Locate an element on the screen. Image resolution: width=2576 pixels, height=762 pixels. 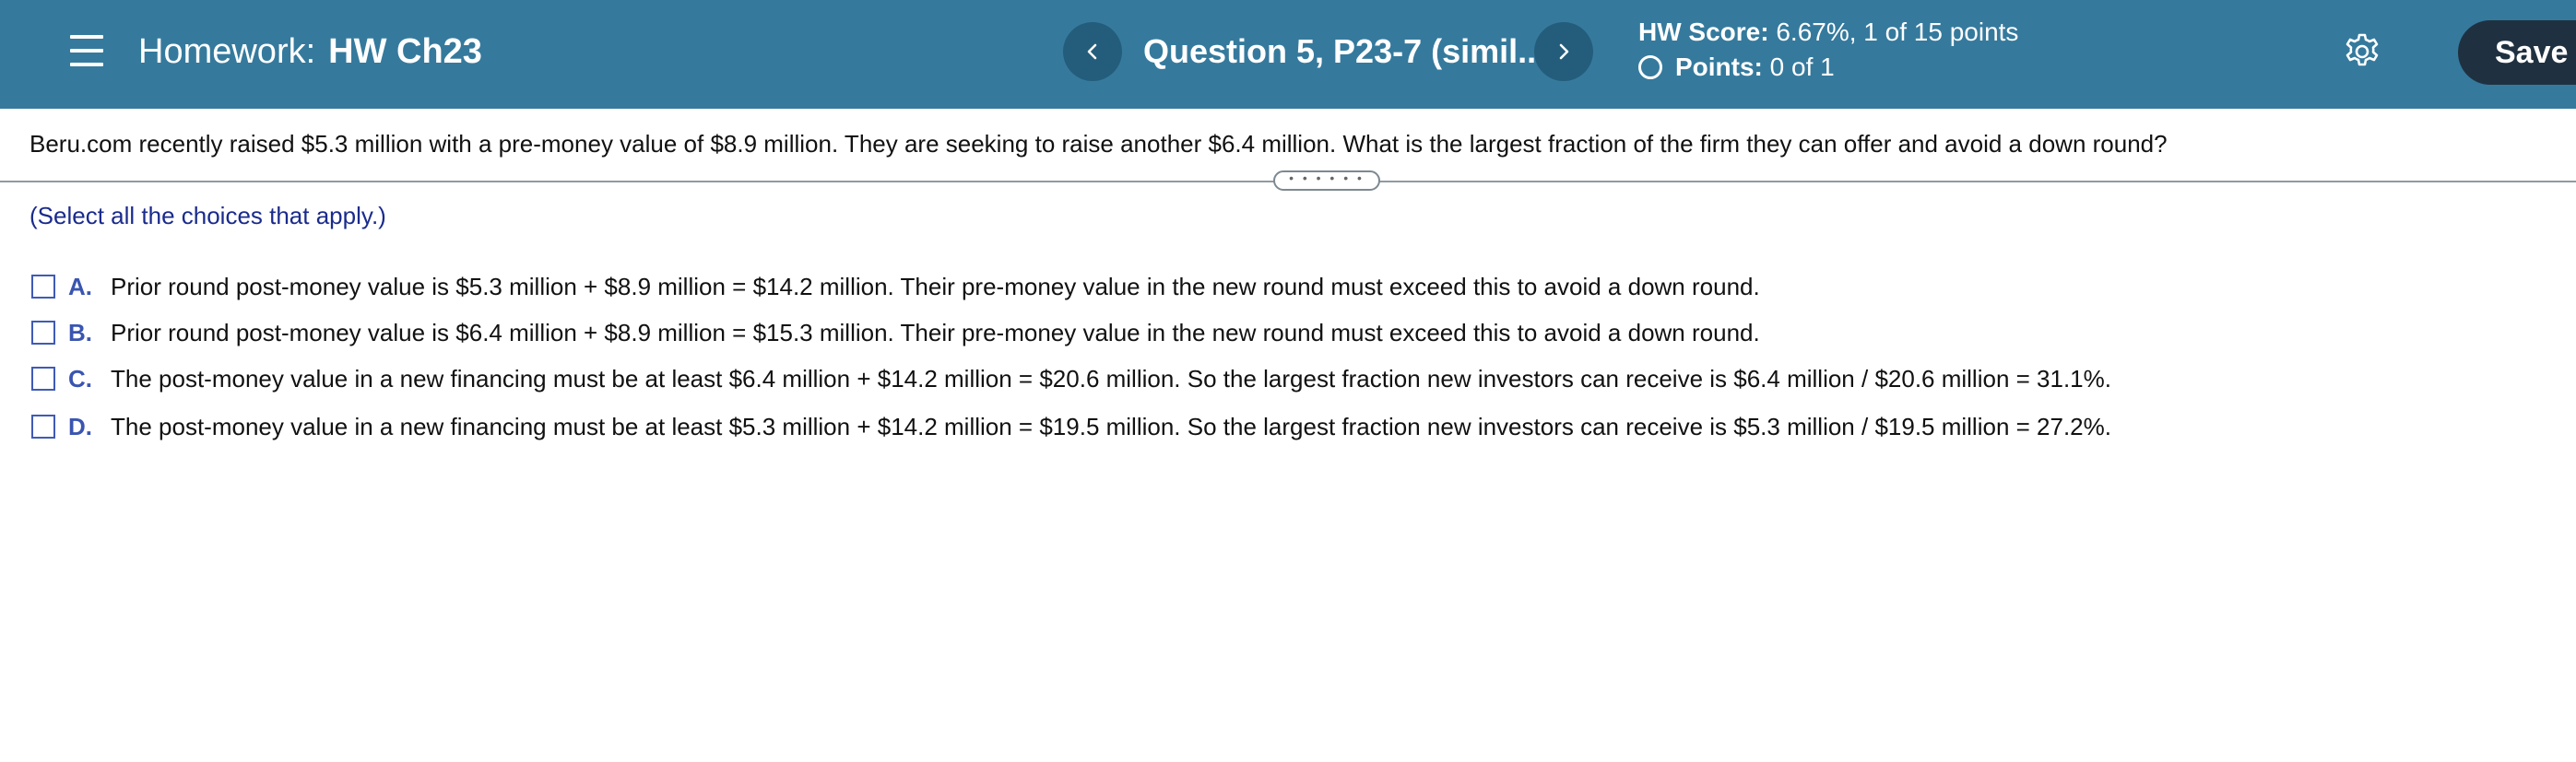
pane-resize-handle: • • • • • • is located at coordinates (1326, 180).